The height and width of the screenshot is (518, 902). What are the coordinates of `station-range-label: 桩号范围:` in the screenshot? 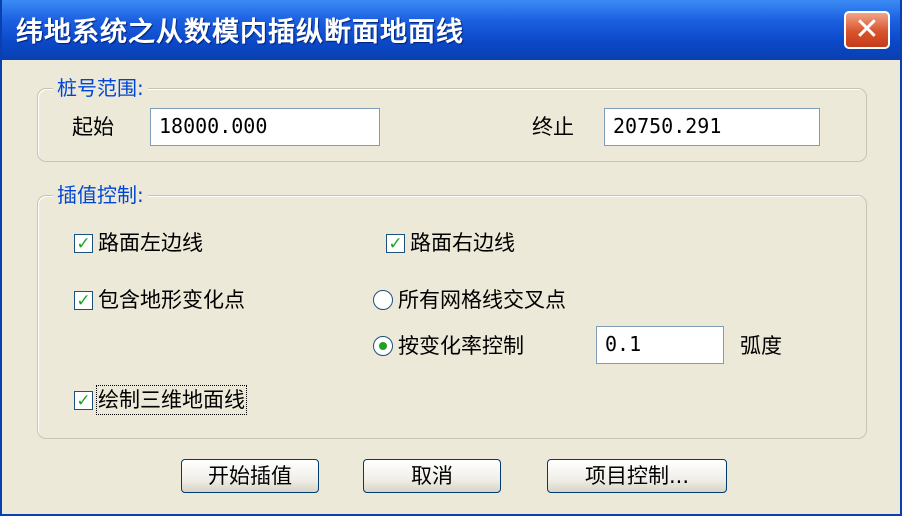 It's located at (100, 88).